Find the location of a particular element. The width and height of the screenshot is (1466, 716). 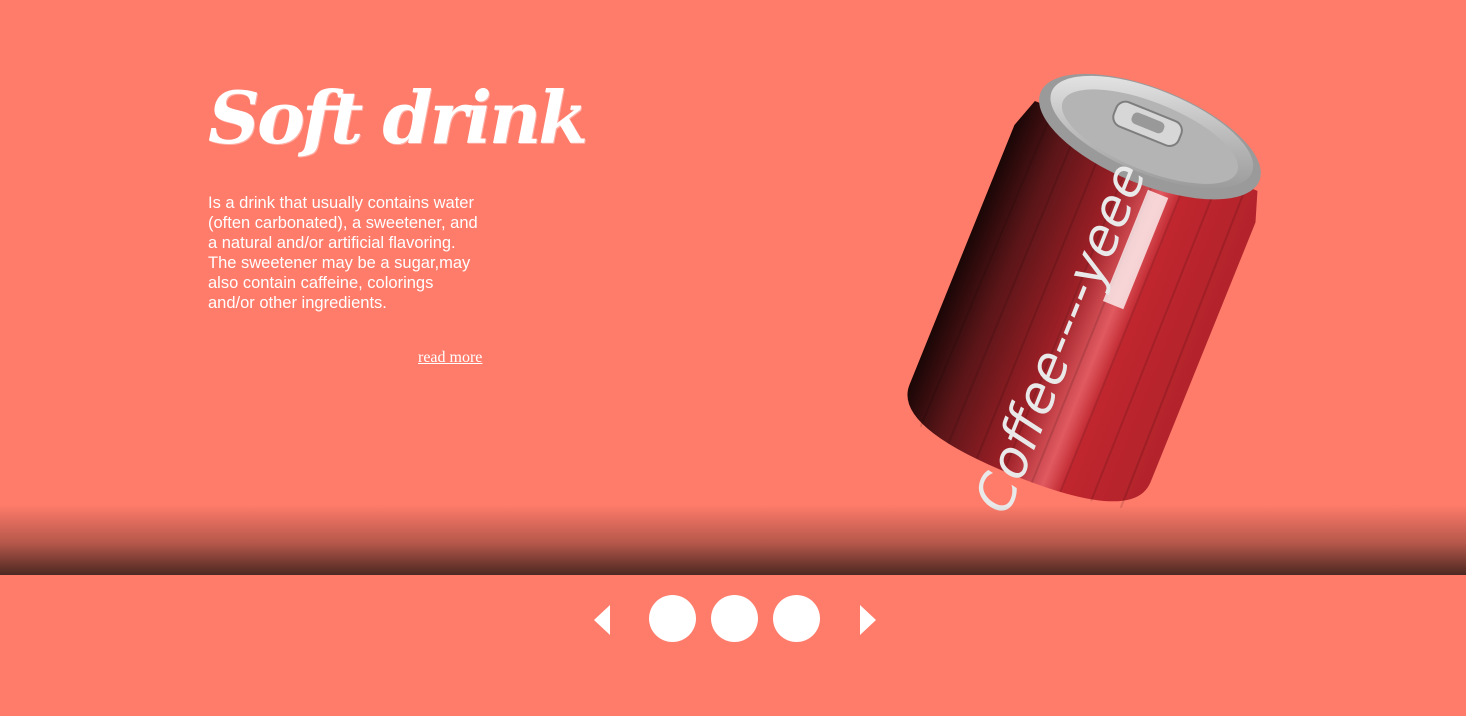

triangle-left-icon is located at coordinates (602, 620).